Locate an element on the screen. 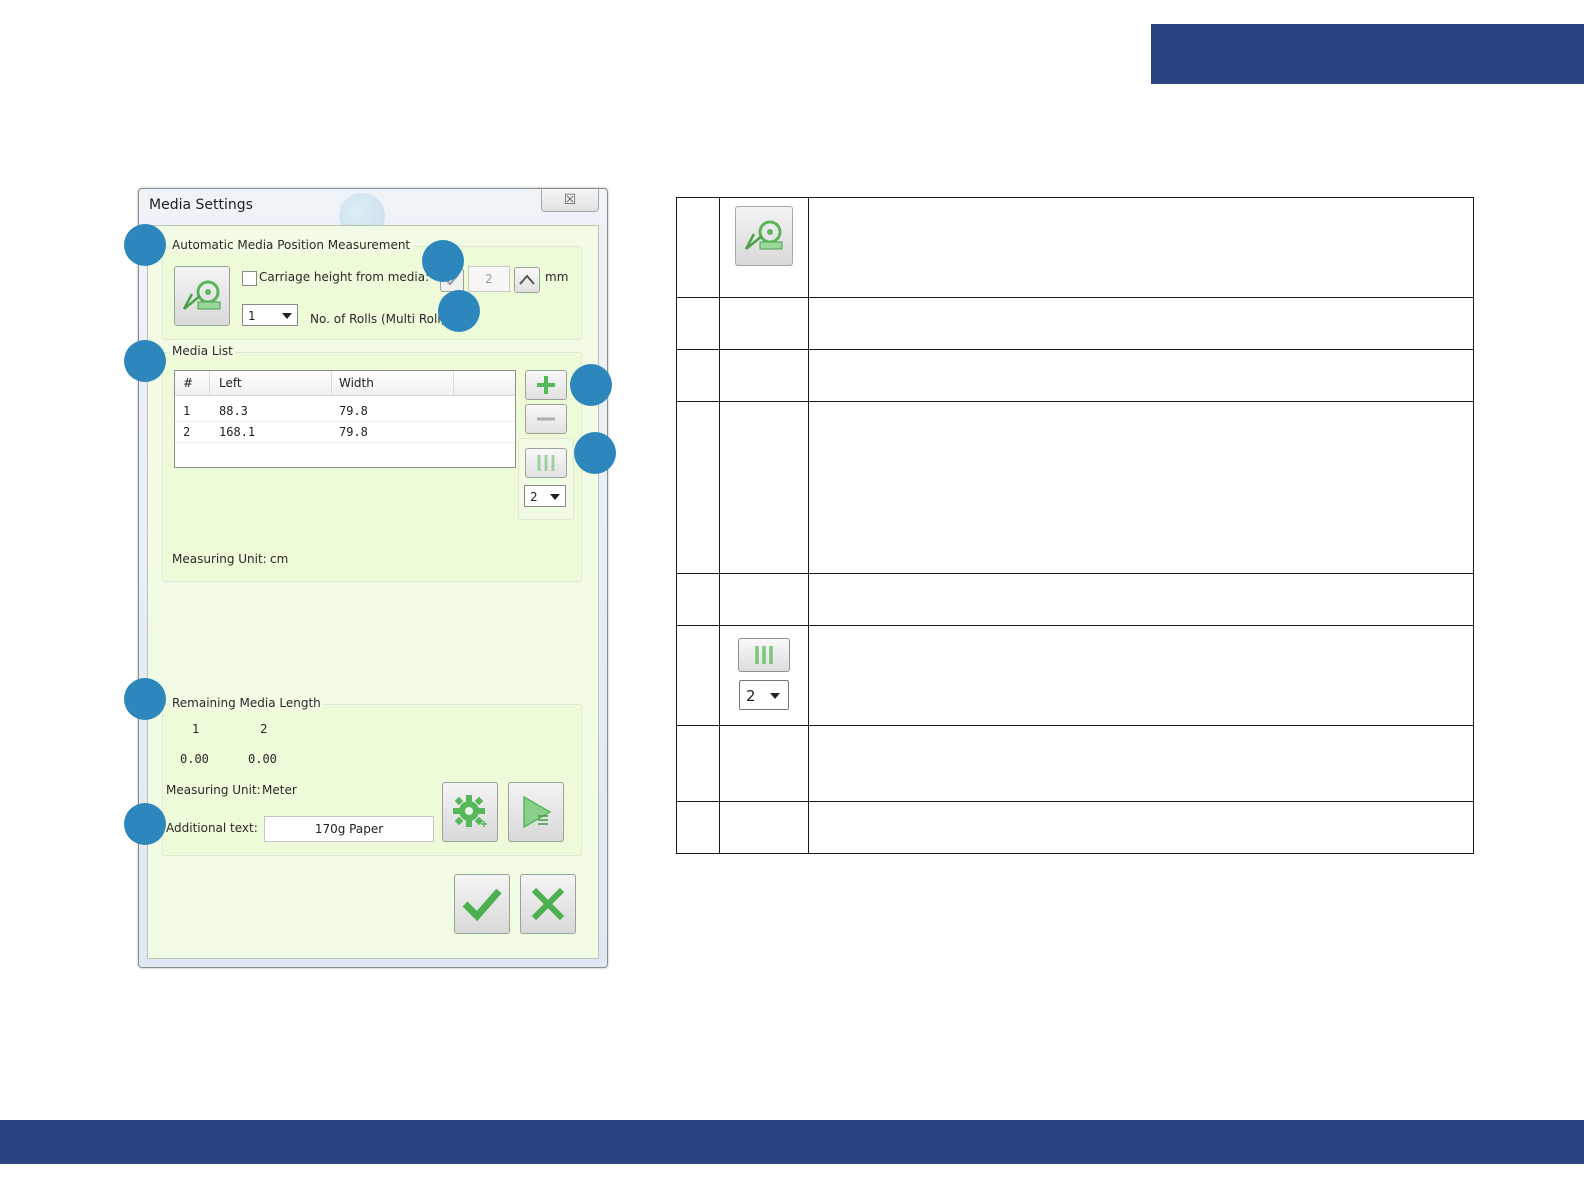 The width and height of the screenshot is (1584, 1188). chevron-up-icon is located at coordinates (527, 279).